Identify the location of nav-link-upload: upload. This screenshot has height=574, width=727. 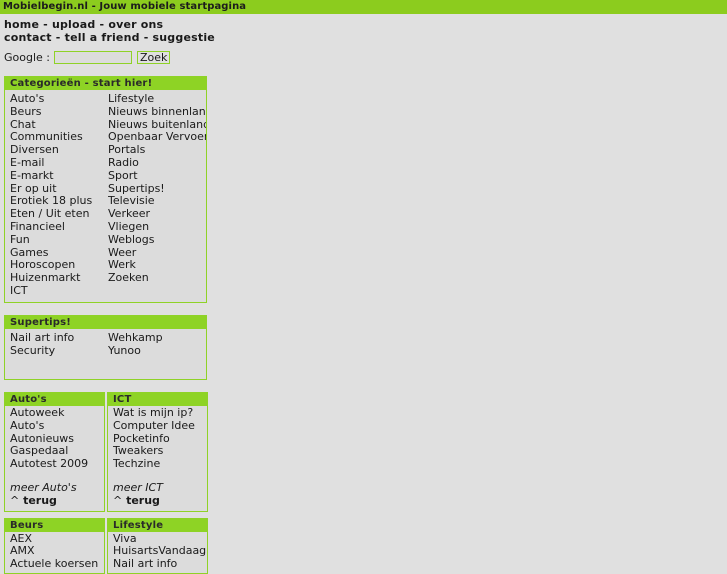
(74, 24).